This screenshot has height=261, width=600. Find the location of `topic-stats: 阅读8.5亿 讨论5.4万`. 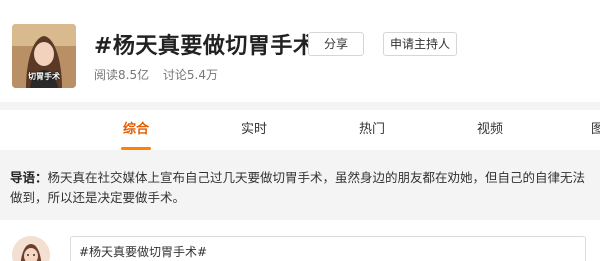

topic-stats: 阅读8.5亿 讨论5.4万 is located at coordinates (161, 74).